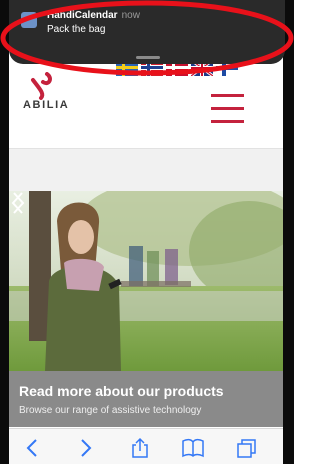 The height and width of the screenshot is (464, 320). What do you see at coordinates (53, 95) in the screenshot?
I see `abilia-logo` at bounding box center [53, 95].